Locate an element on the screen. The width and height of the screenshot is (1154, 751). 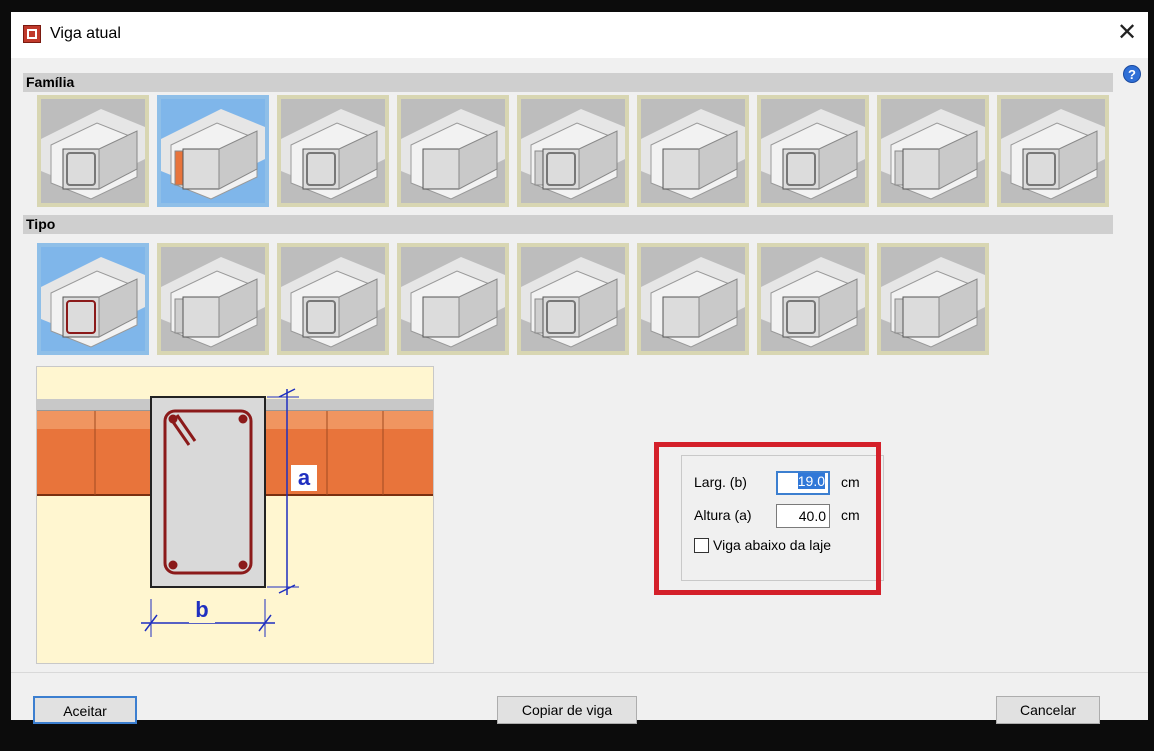
beam-type-l-section-icon is located at coordinates (453, 299).